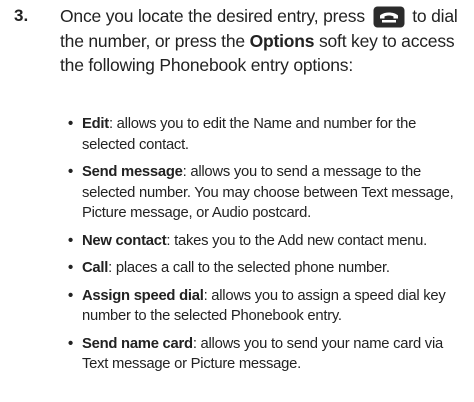 The width and height of the screenshot is (474, 402). Describe the element at coordinates (212, 16) in the screenshot. I see `step-text-part-1: Once you locate the desired entry, press` at that location.